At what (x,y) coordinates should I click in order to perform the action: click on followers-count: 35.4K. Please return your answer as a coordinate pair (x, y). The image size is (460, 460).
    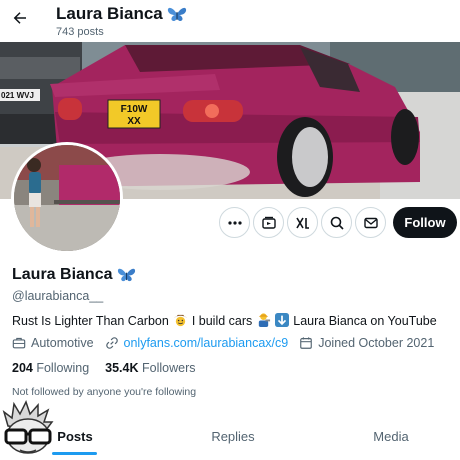
    Looking at the image, I should click on (122, 368).